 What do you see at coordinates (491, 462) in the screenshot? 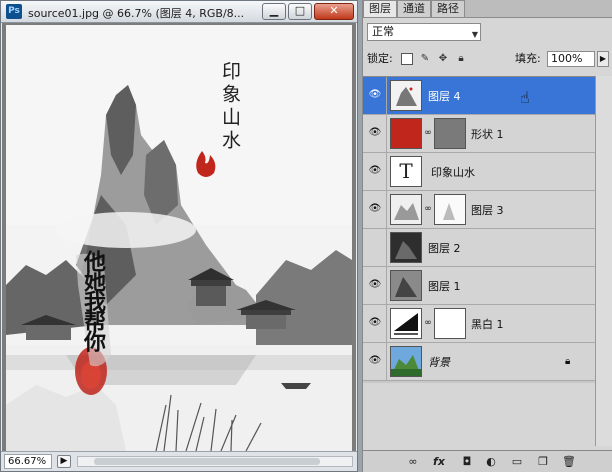
I see `adjustment-icon: ◐` at bounding box center [491, 462].